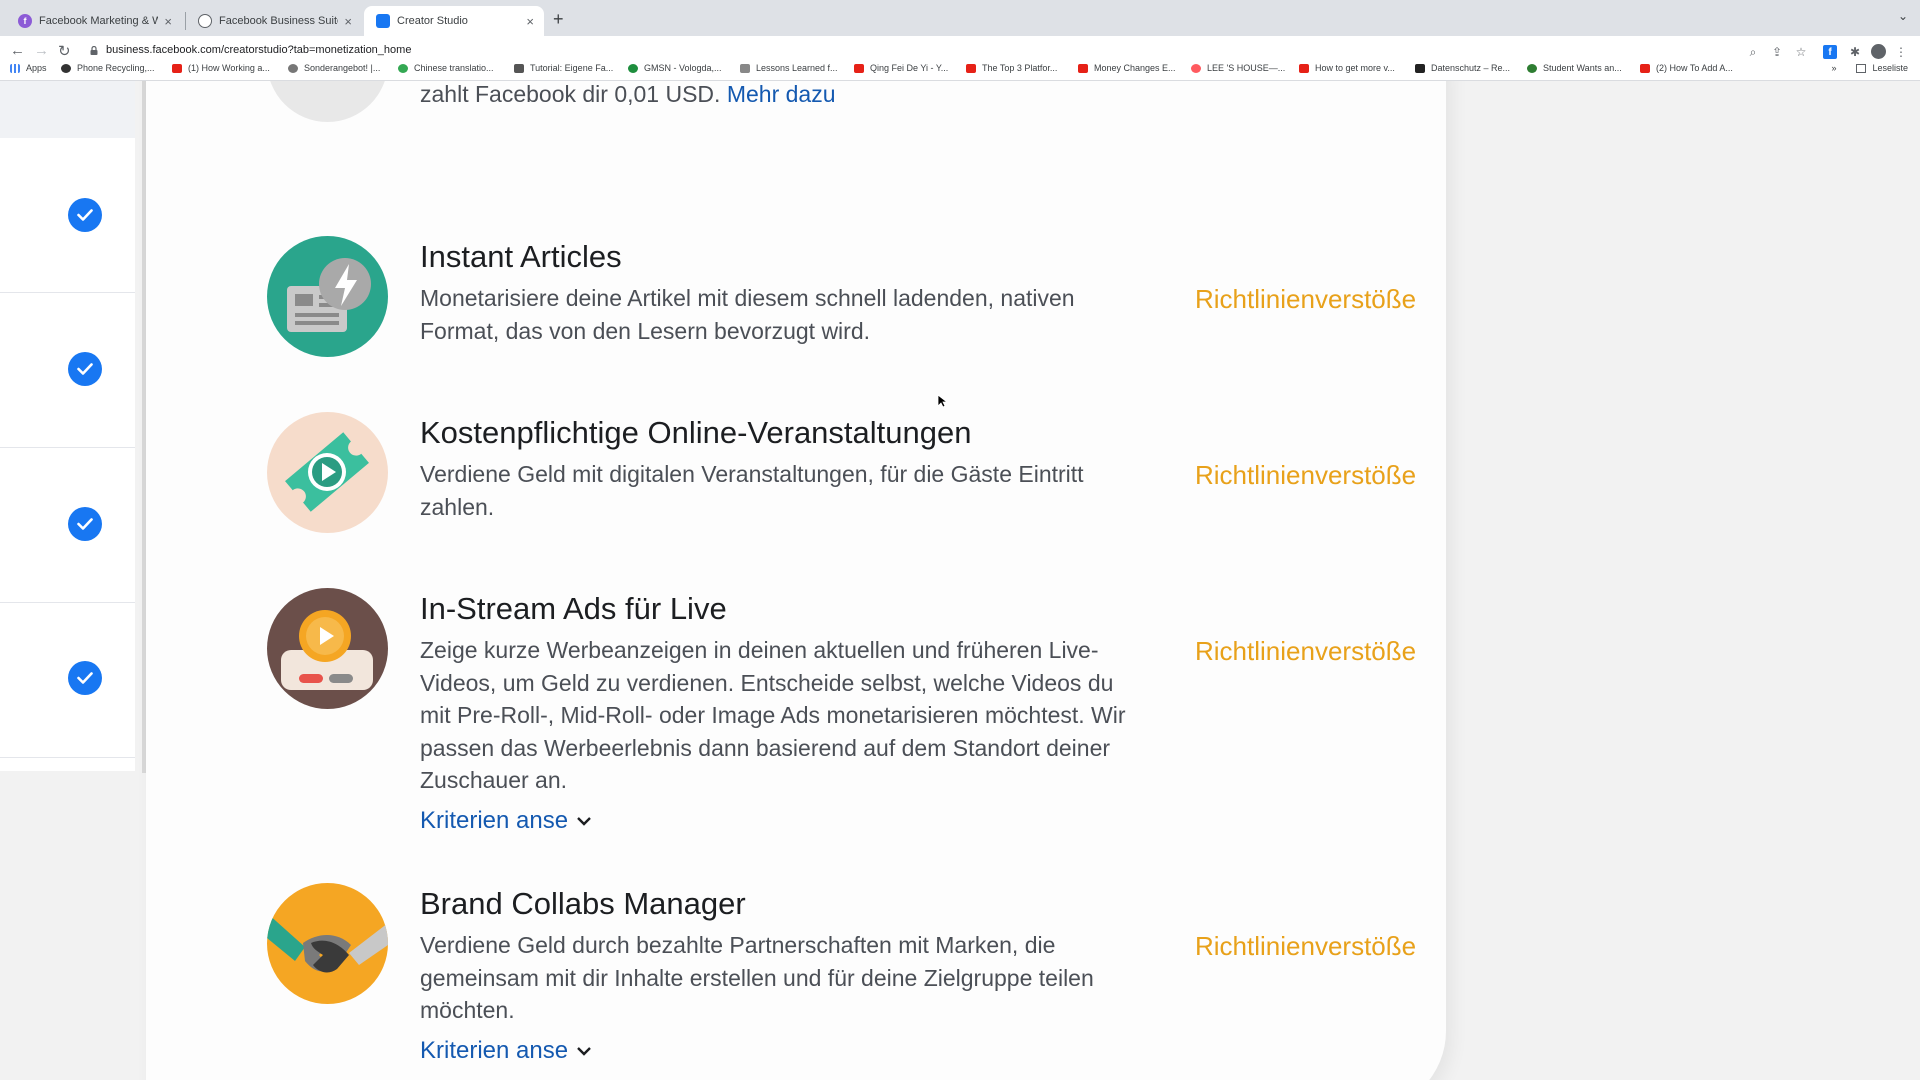  I want to click on facebook-extension-icon: f, so click(1830, 52).